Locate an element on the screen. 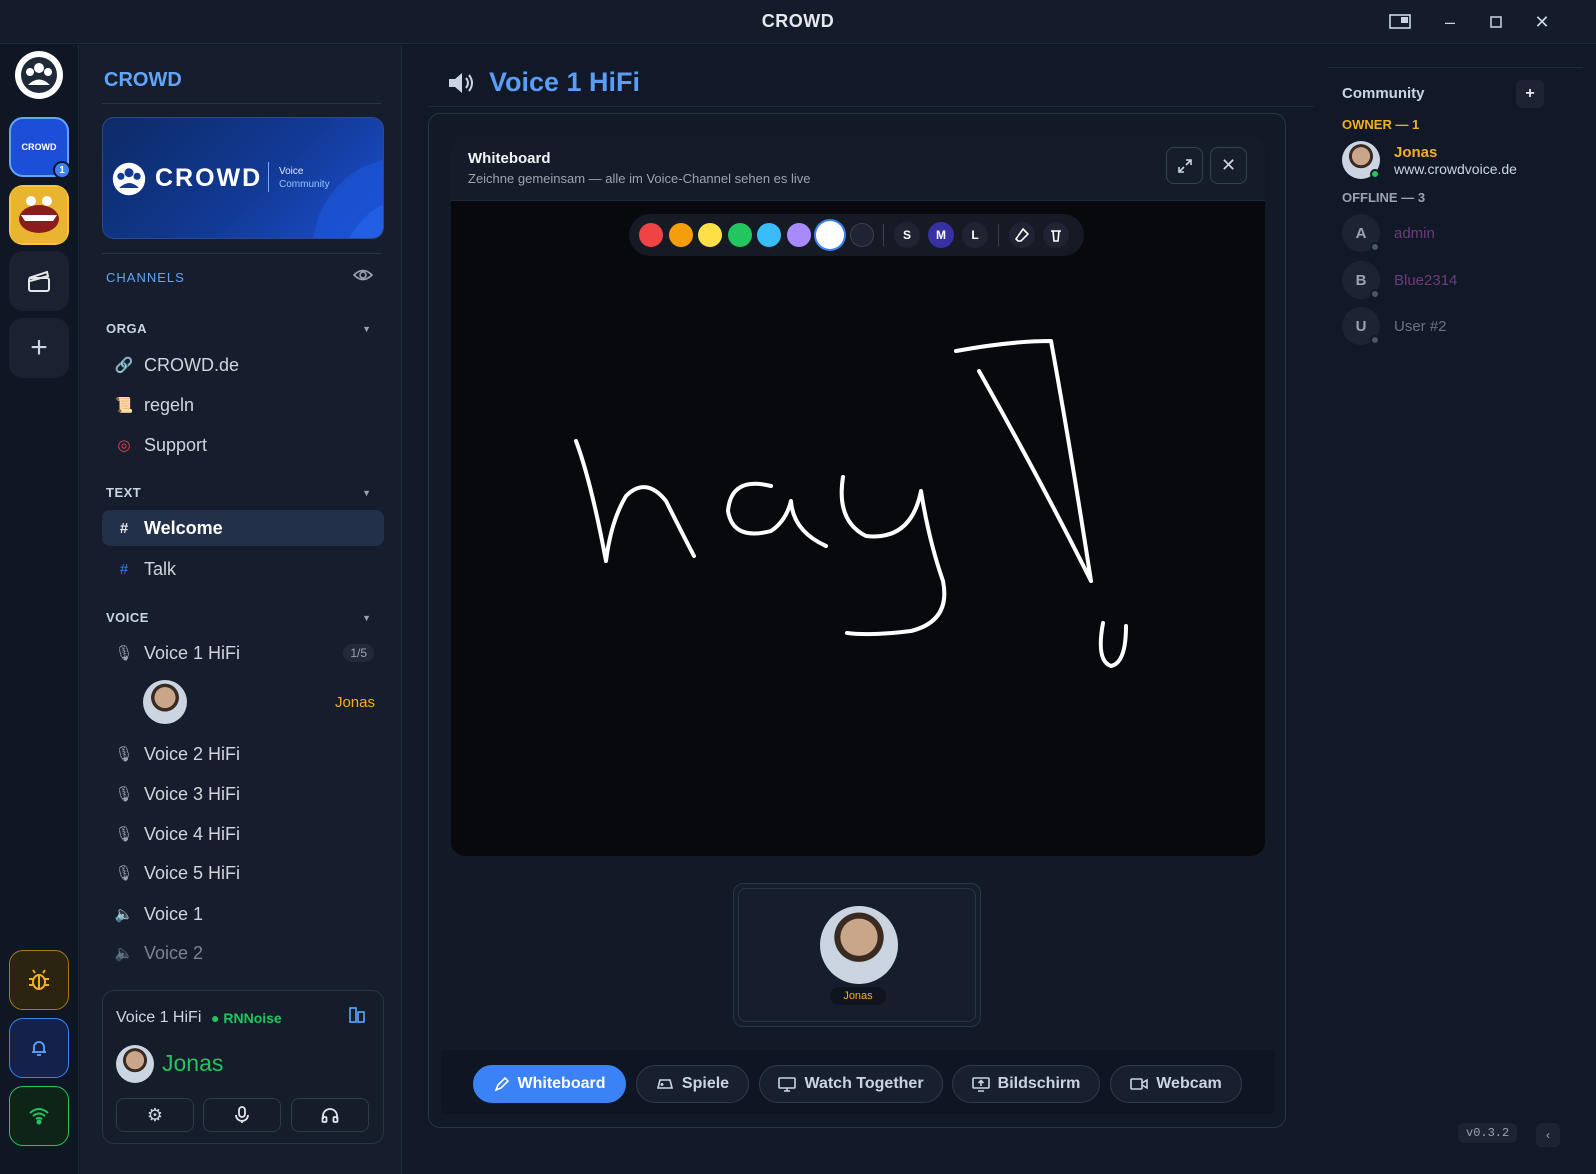 This screenshot has width=1596, height=1174. section-orga: ORGA is located at coordinates (126, 328).